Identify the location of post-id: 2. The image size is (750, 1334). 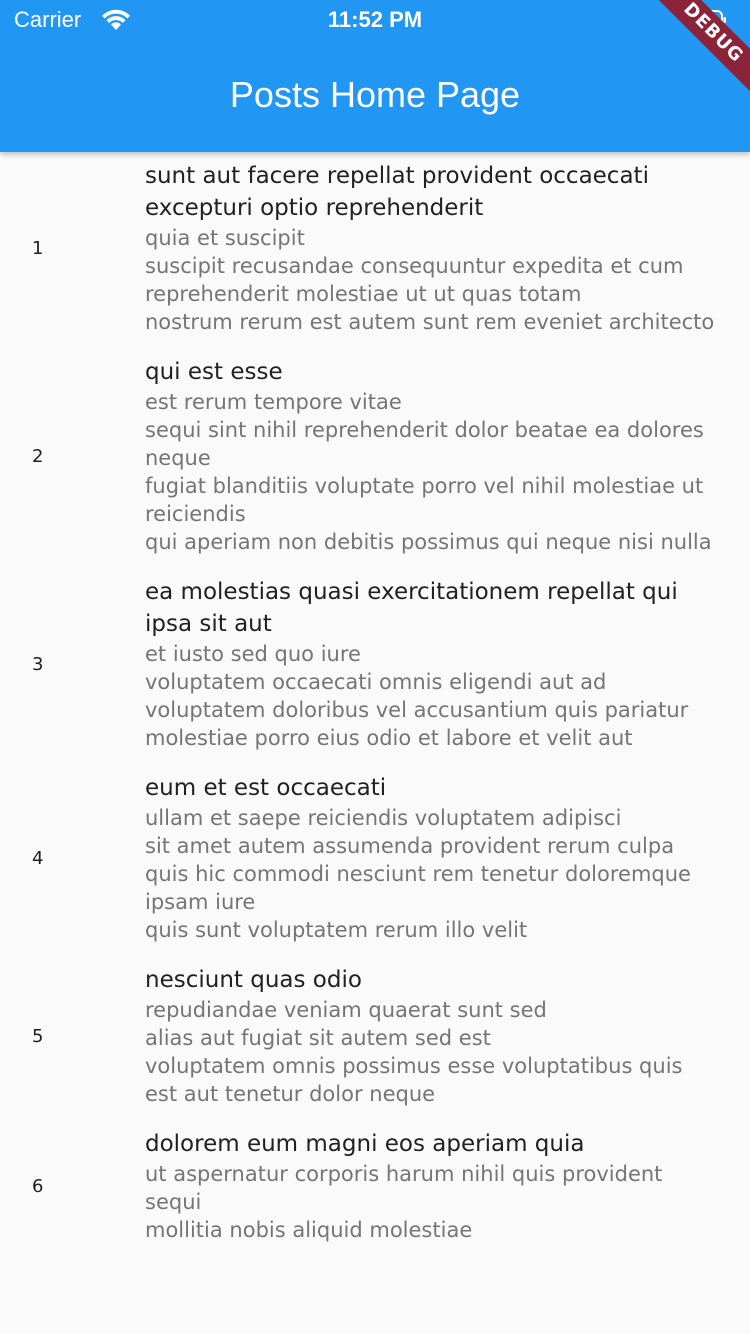
(38, 456).